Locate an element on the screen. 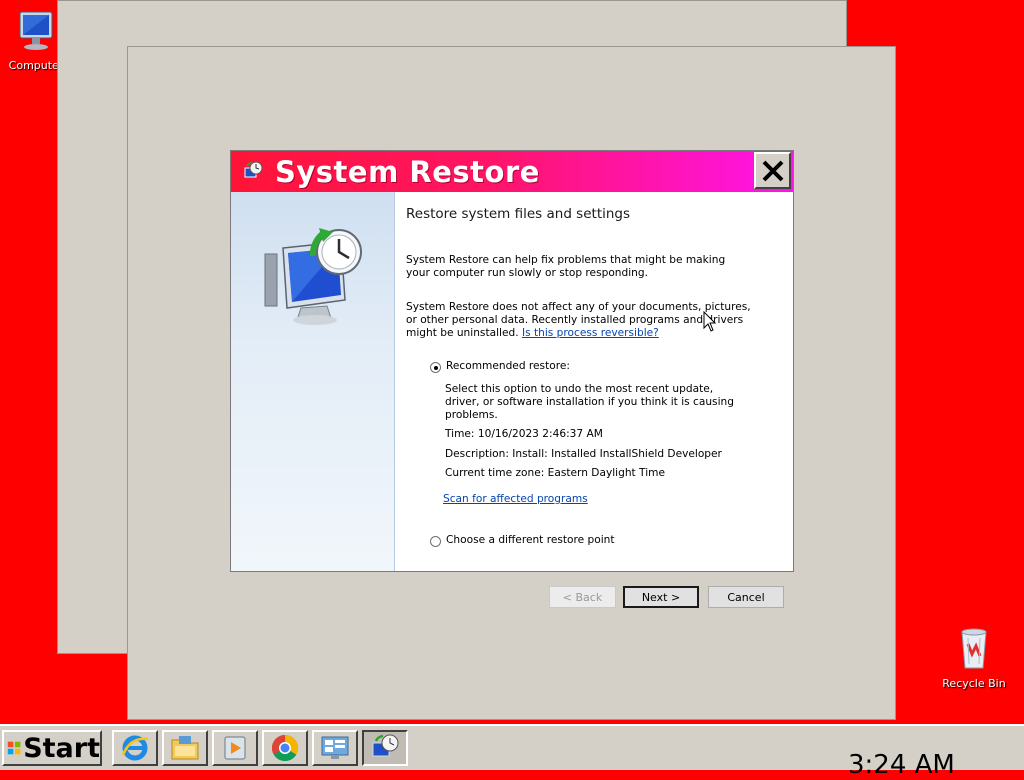  taskbar-internet-explorer is located at coordinates (135, 748).